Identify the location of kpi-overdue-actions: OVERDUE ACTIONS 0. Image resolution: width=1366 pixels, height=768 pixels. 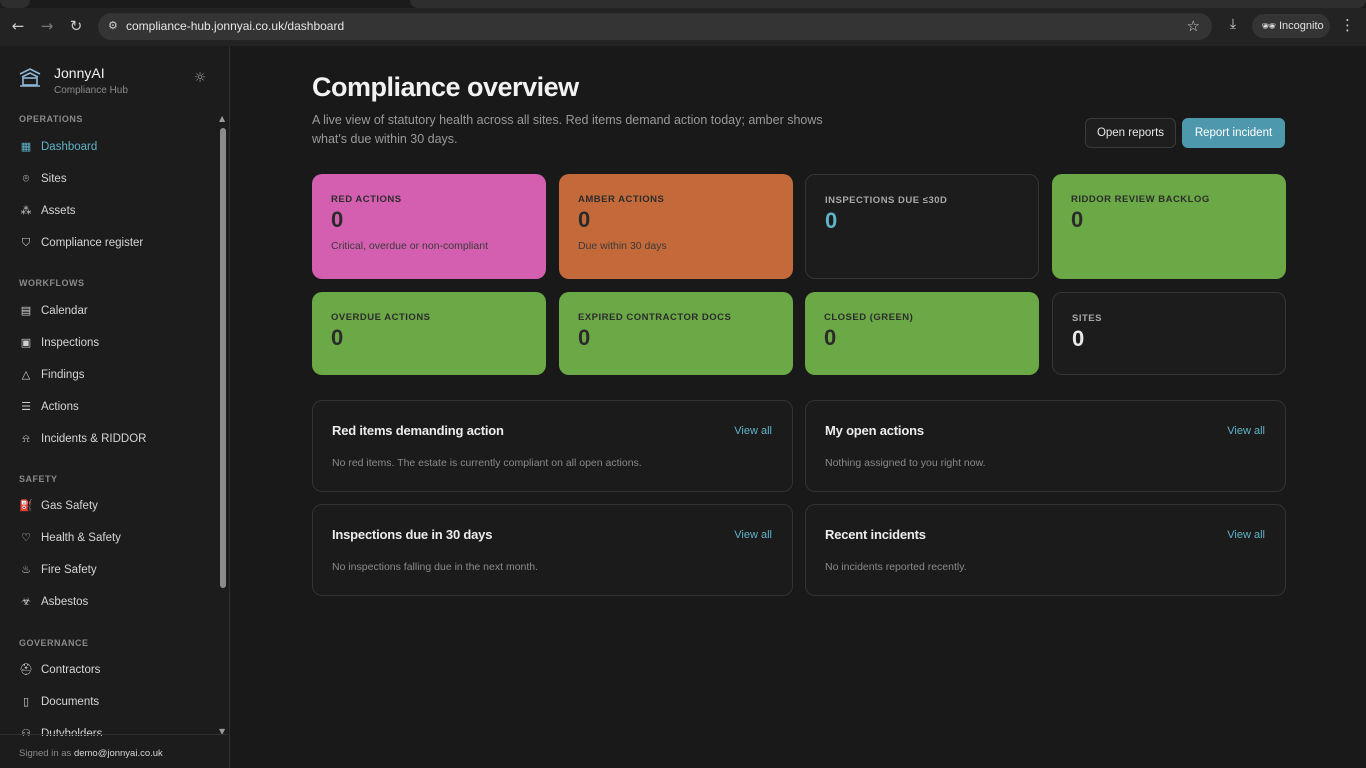
(429, 333).